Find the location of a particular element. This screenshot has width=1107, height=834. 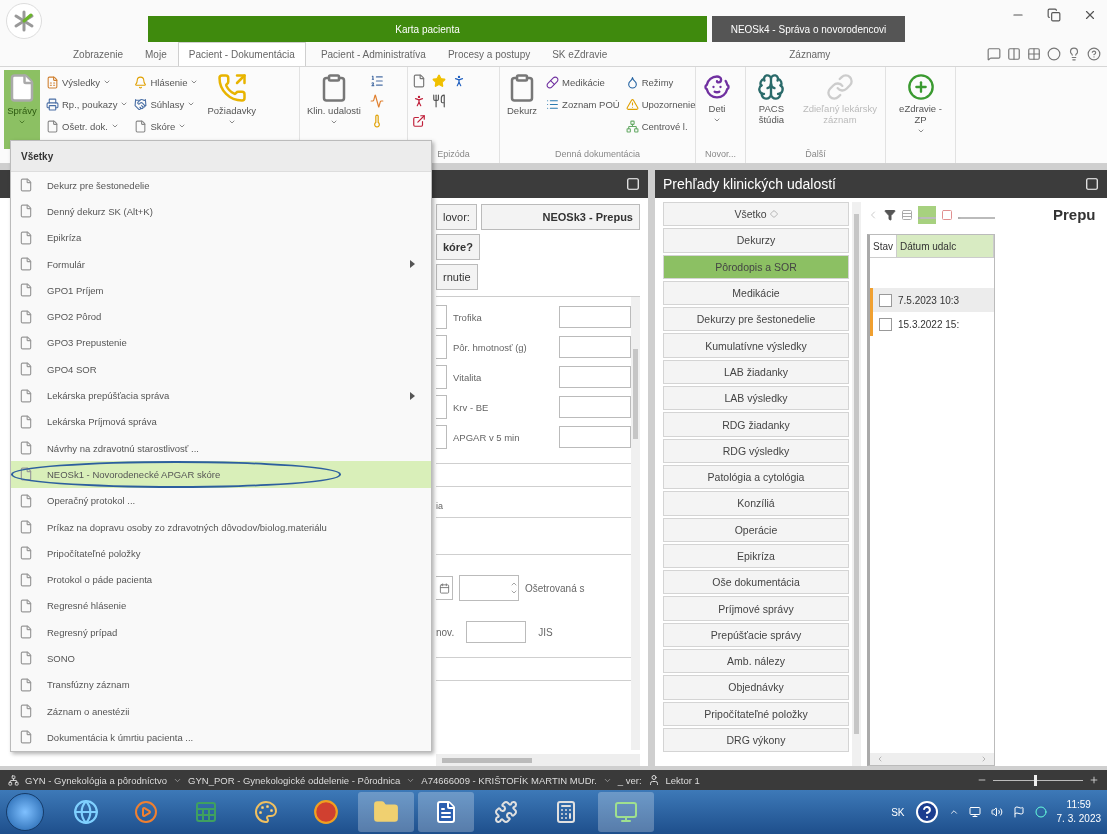

ribbon-button: Medikácie is located at coordinates (583, 82).